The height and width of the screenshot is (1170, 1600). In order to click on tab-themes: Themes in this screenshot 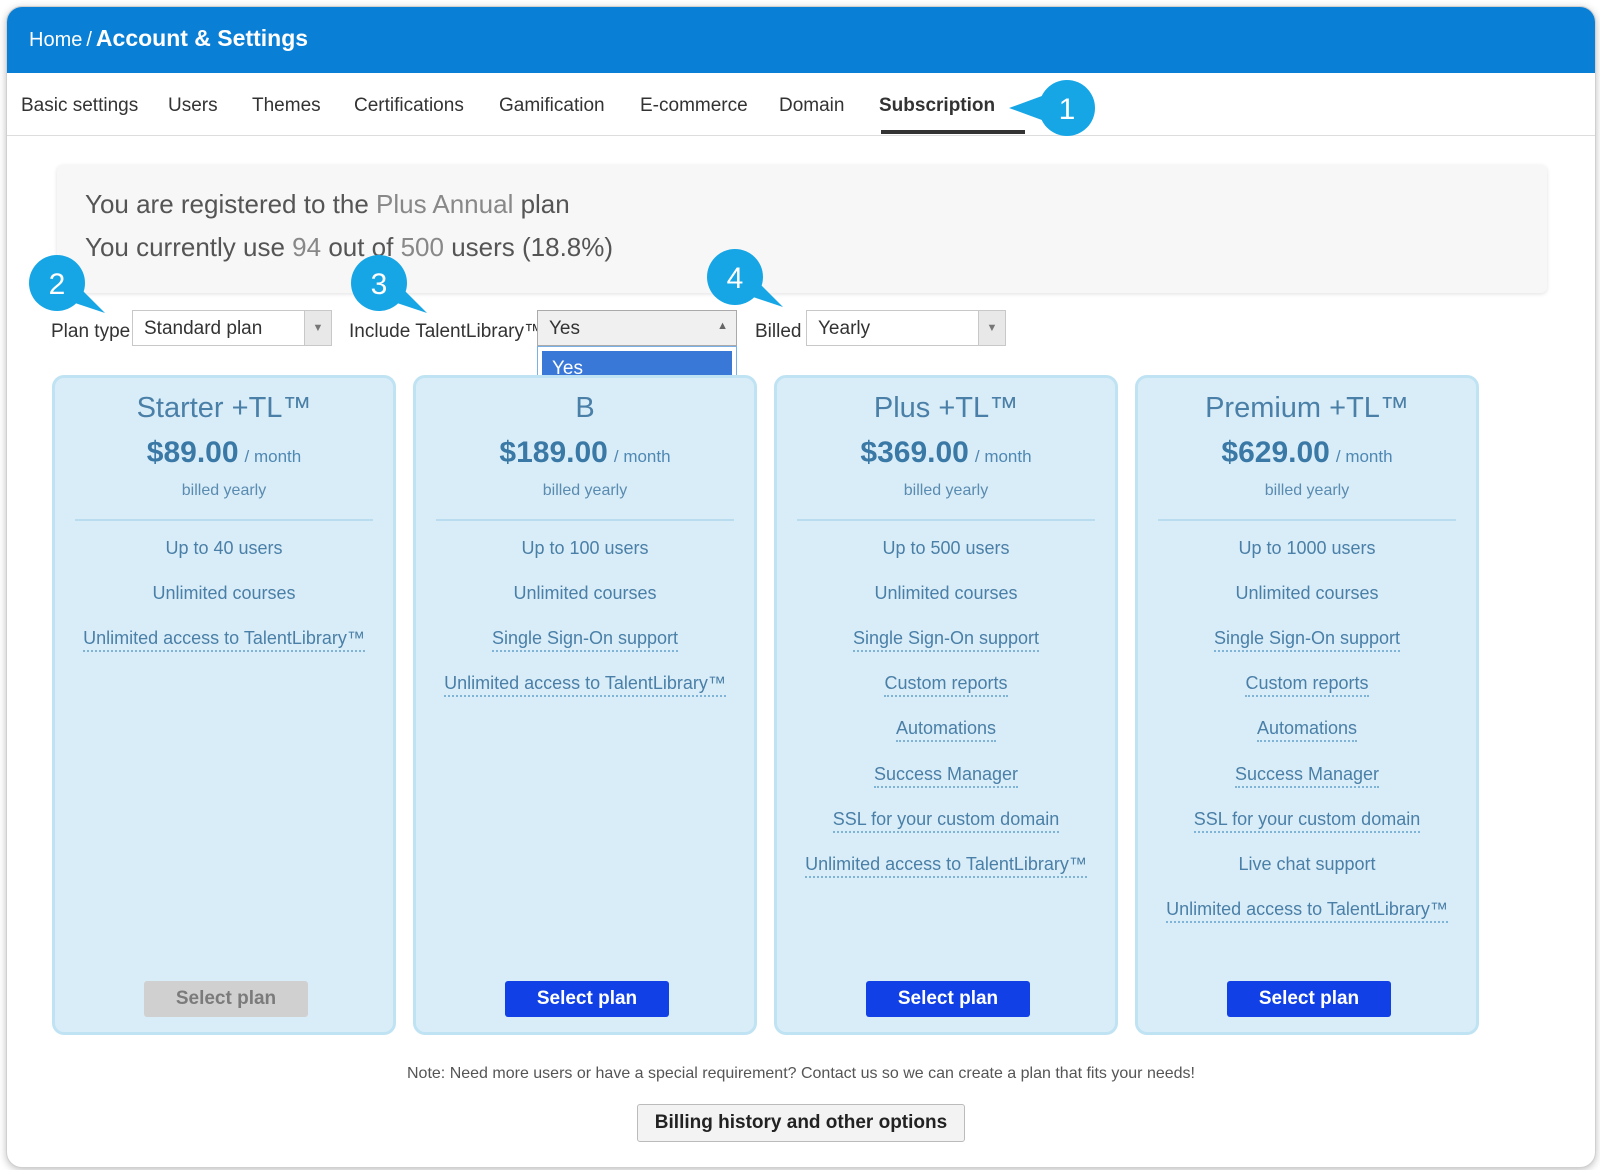, I will do `click(286, 106)`.